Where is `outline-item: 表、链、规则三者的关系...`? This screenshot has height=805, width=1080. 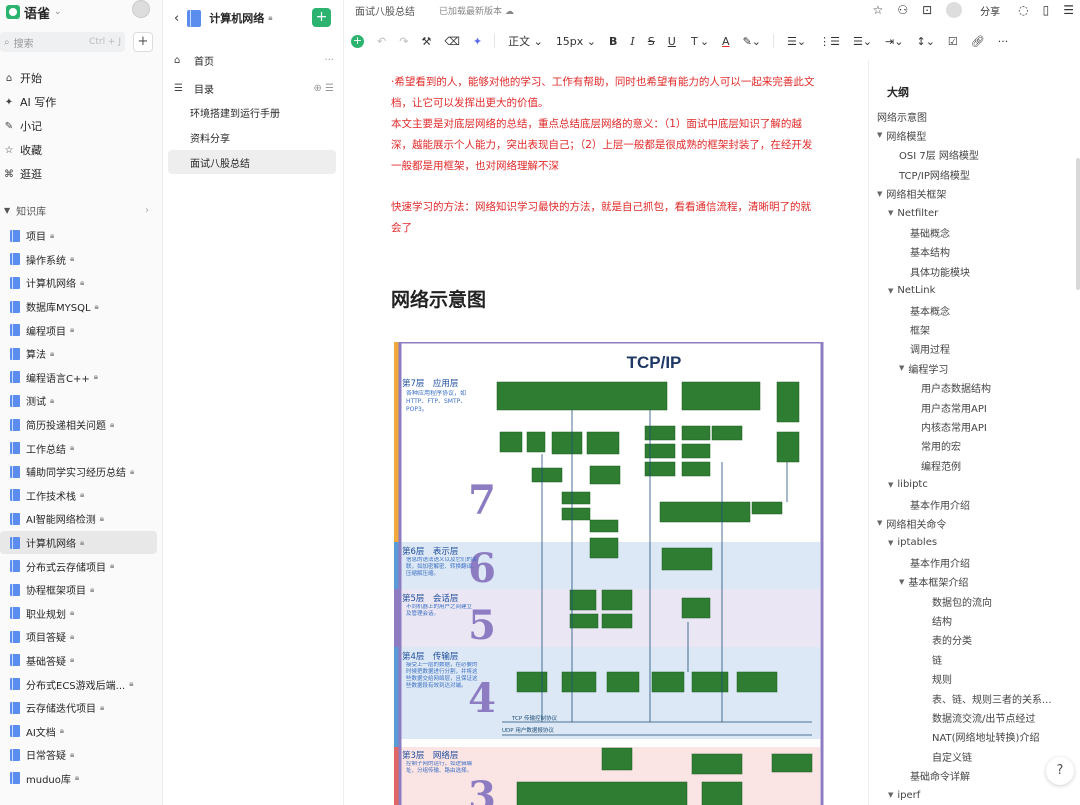 outline-item: 表、链、规则三者的关系... is located at coordinates (992, 698).